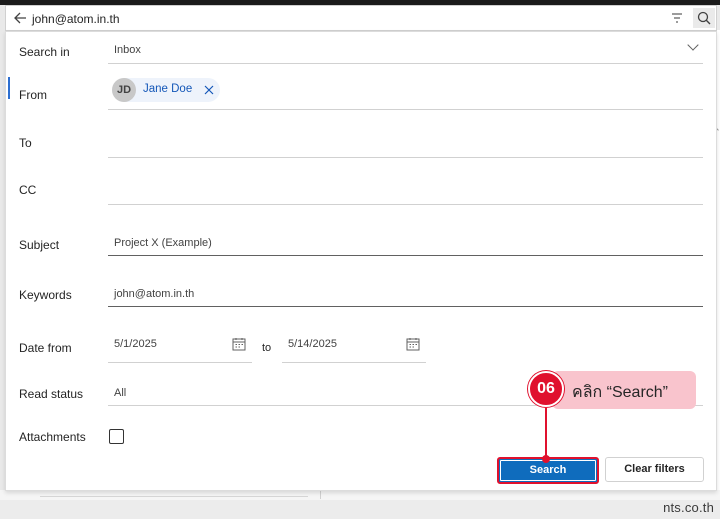  I want to click on search-in-label: Search in, so click(44, 52).